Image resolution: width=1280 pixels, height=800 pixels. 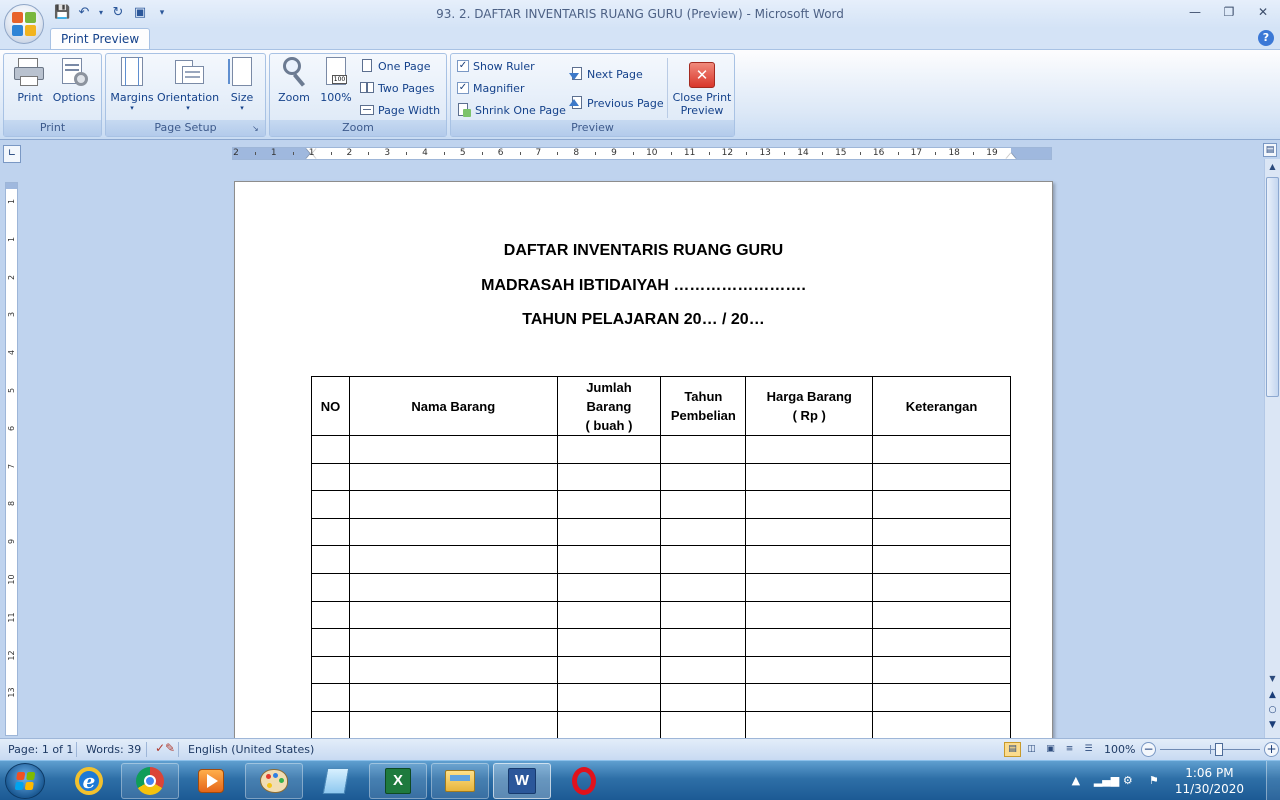 What do you see at coordinates (1128, 781) in the screenshot?
I see `action-center-icon: ⚙` at bounding box center [1128, 781].